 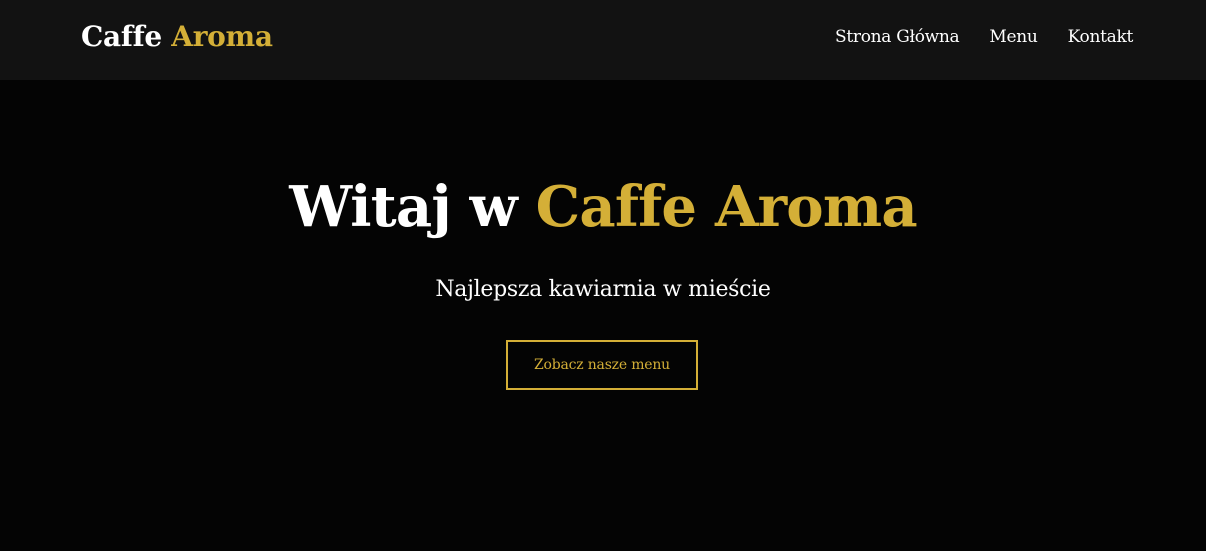 What do you see at coordinates (121, 36) in the screenshot?
I see `logo-text-primary: Caffe` at bounding box center [121, 36].